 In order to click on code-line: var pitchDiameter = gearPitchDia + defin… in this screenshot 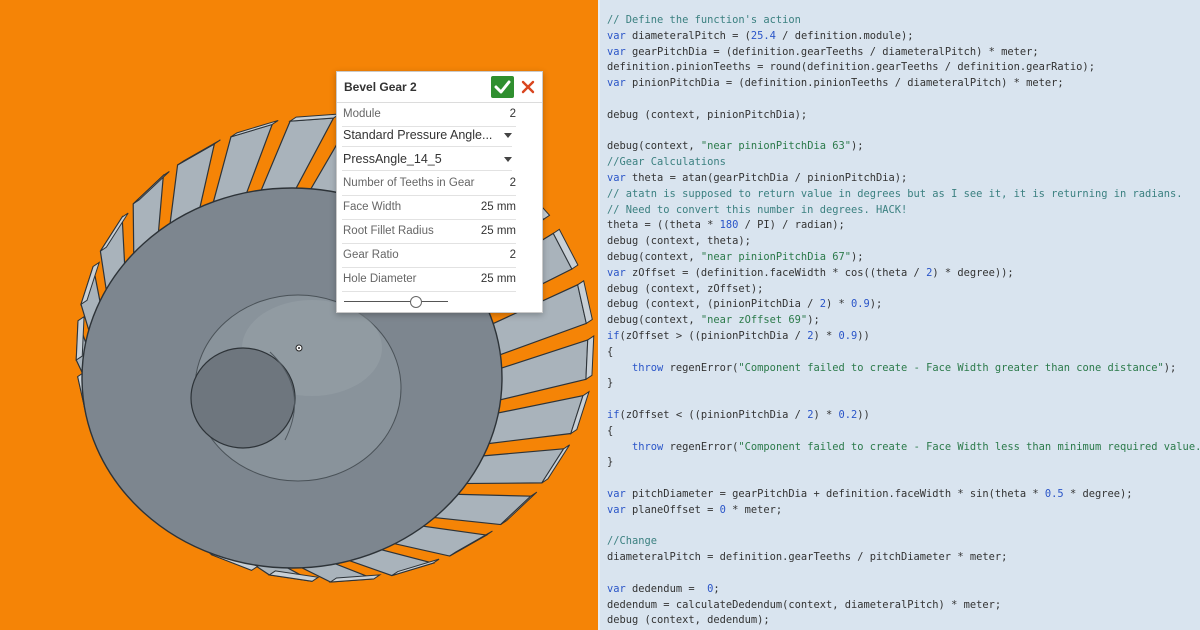, I will do `click(870, 494)`.